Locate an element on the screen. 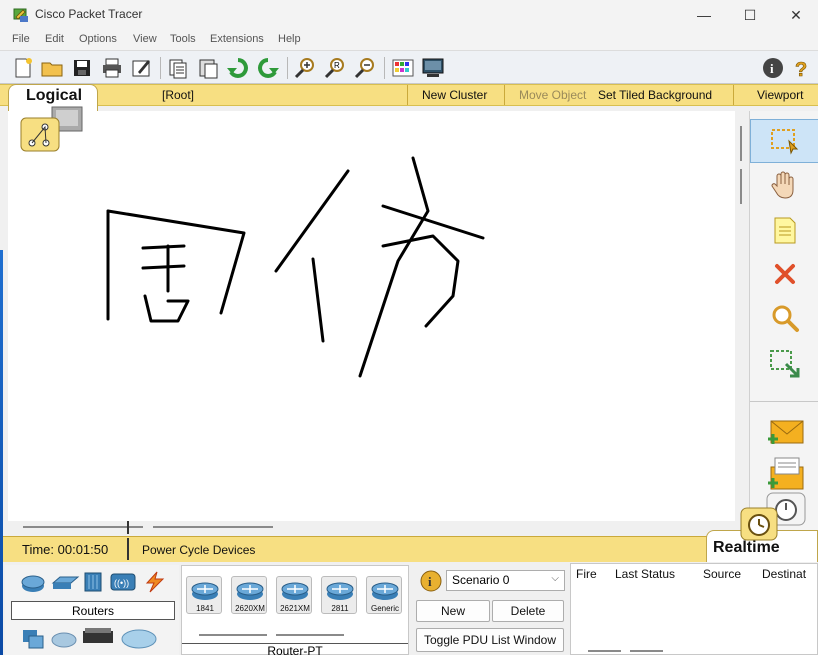 The image size is (818, 655). router-model-label: 2621XM is located at coordinates (295, 608).